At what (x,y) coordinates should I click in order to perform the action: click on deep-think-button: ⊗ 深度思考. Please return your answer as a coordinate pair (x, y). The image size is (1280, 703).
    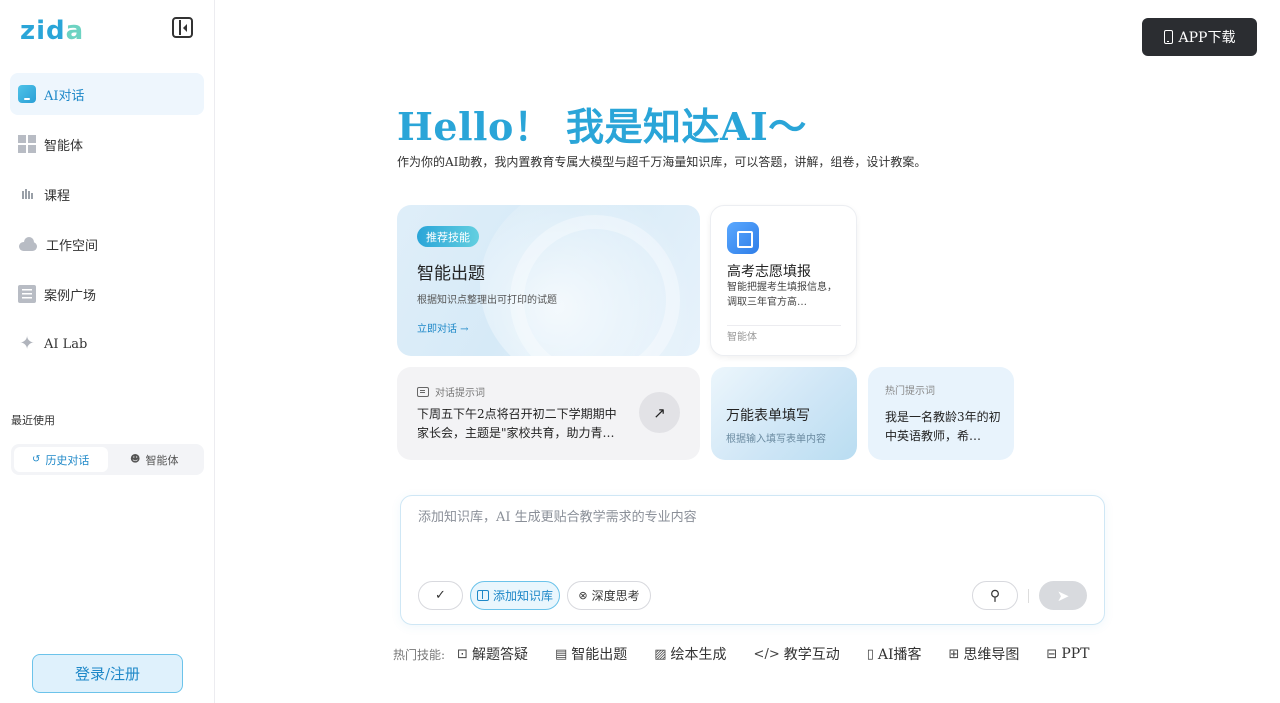
    Looking at the image, I should click on (609, 595).